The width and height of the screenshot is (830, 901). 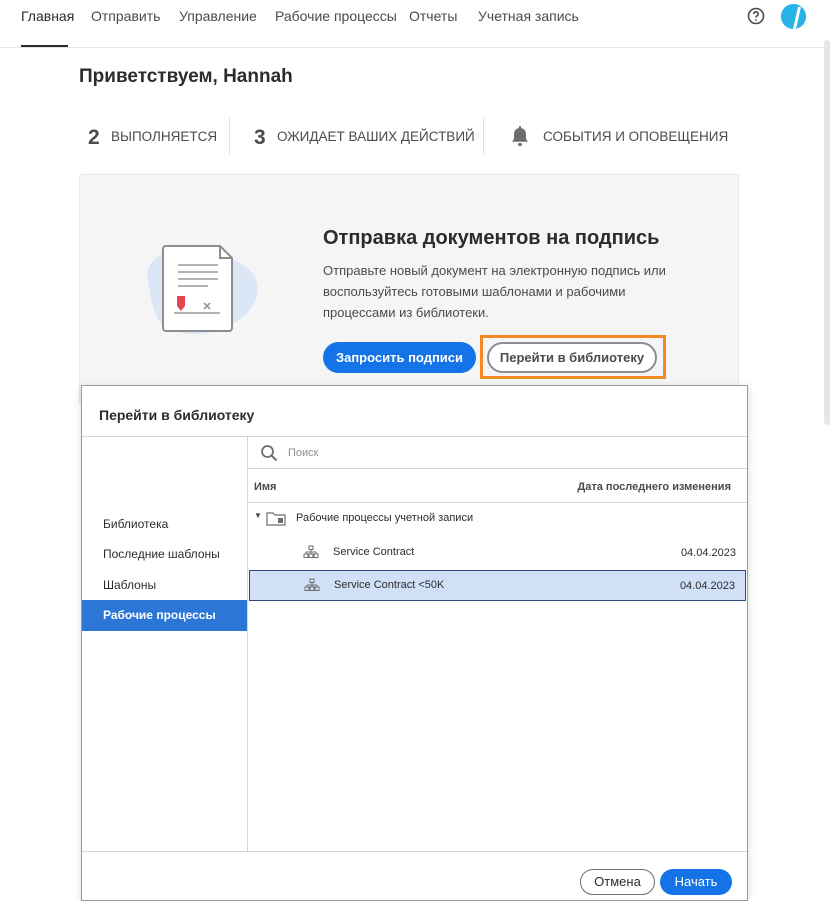 I want to click on waiting-count: 3, so click(x=260, y=137).